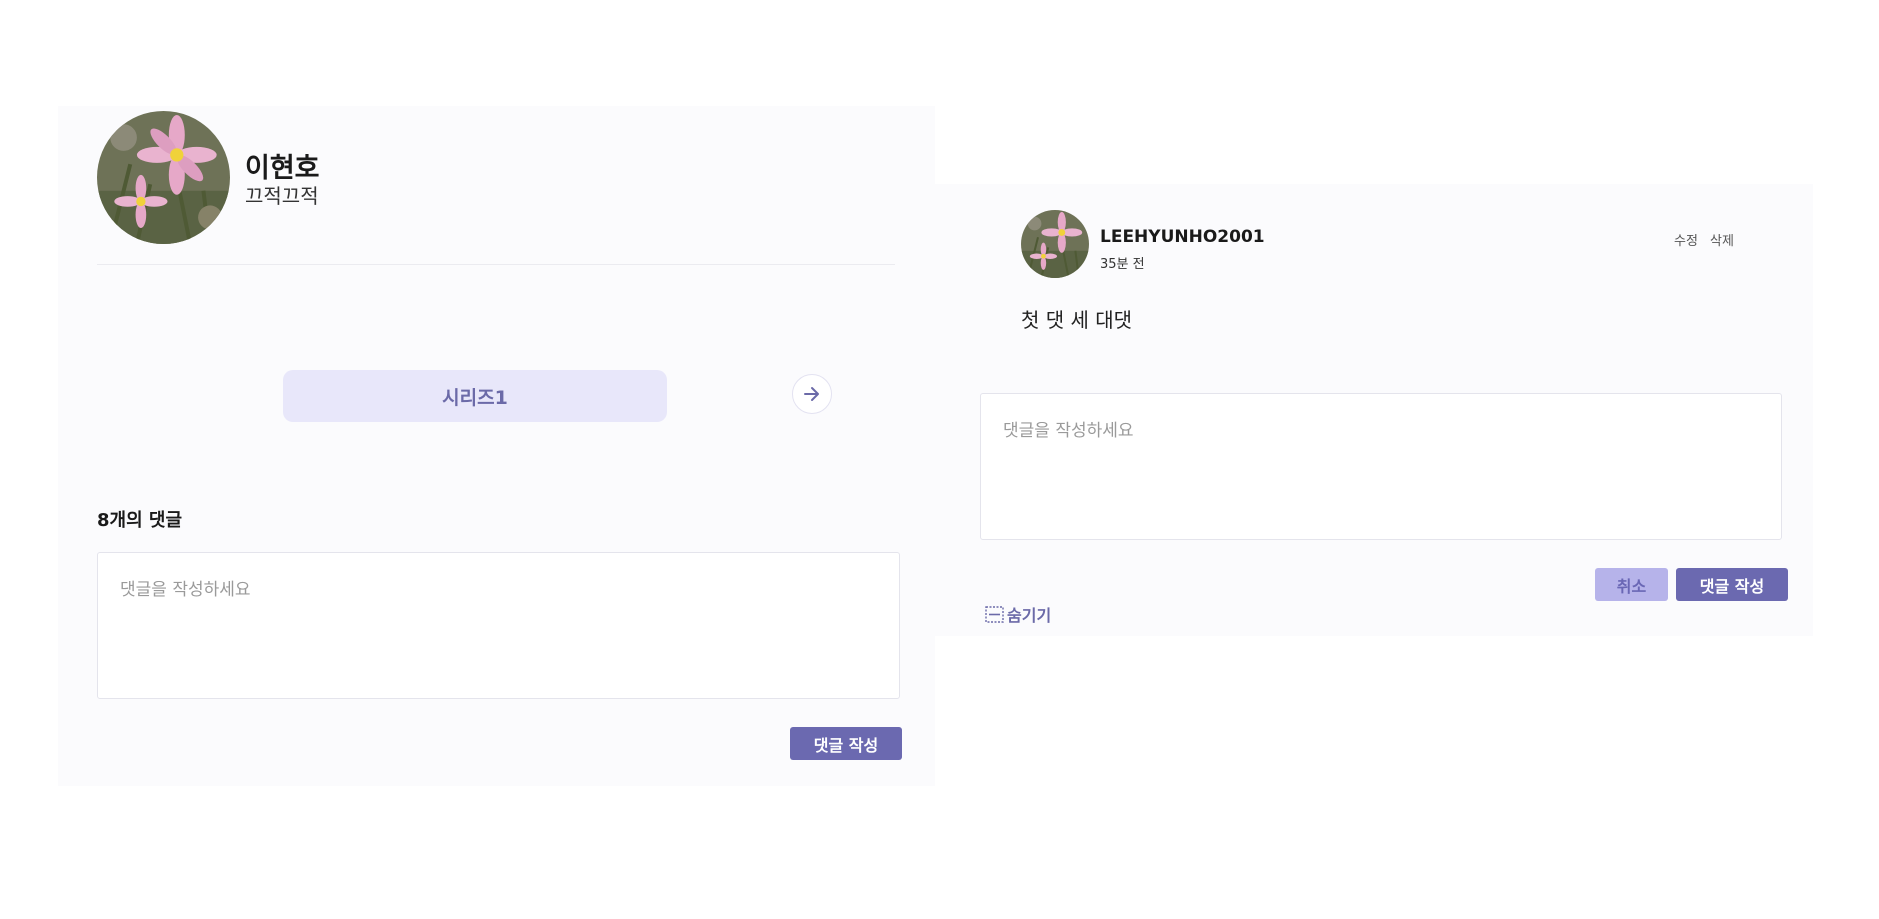  I want to click on comment-author-avatar, so click(1055, 244).